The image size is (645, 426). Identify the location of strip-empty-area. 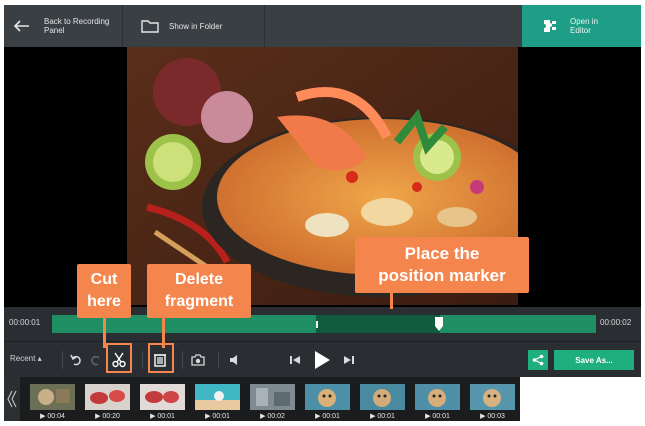
(580, 399).